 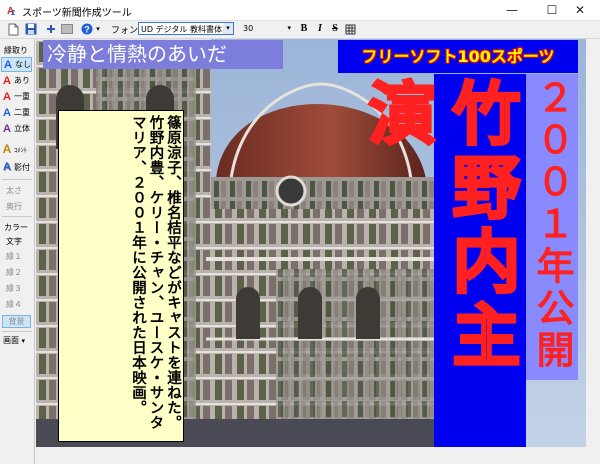 I want to click on border-3d-option: A 立体, so click(x=16, y=128).